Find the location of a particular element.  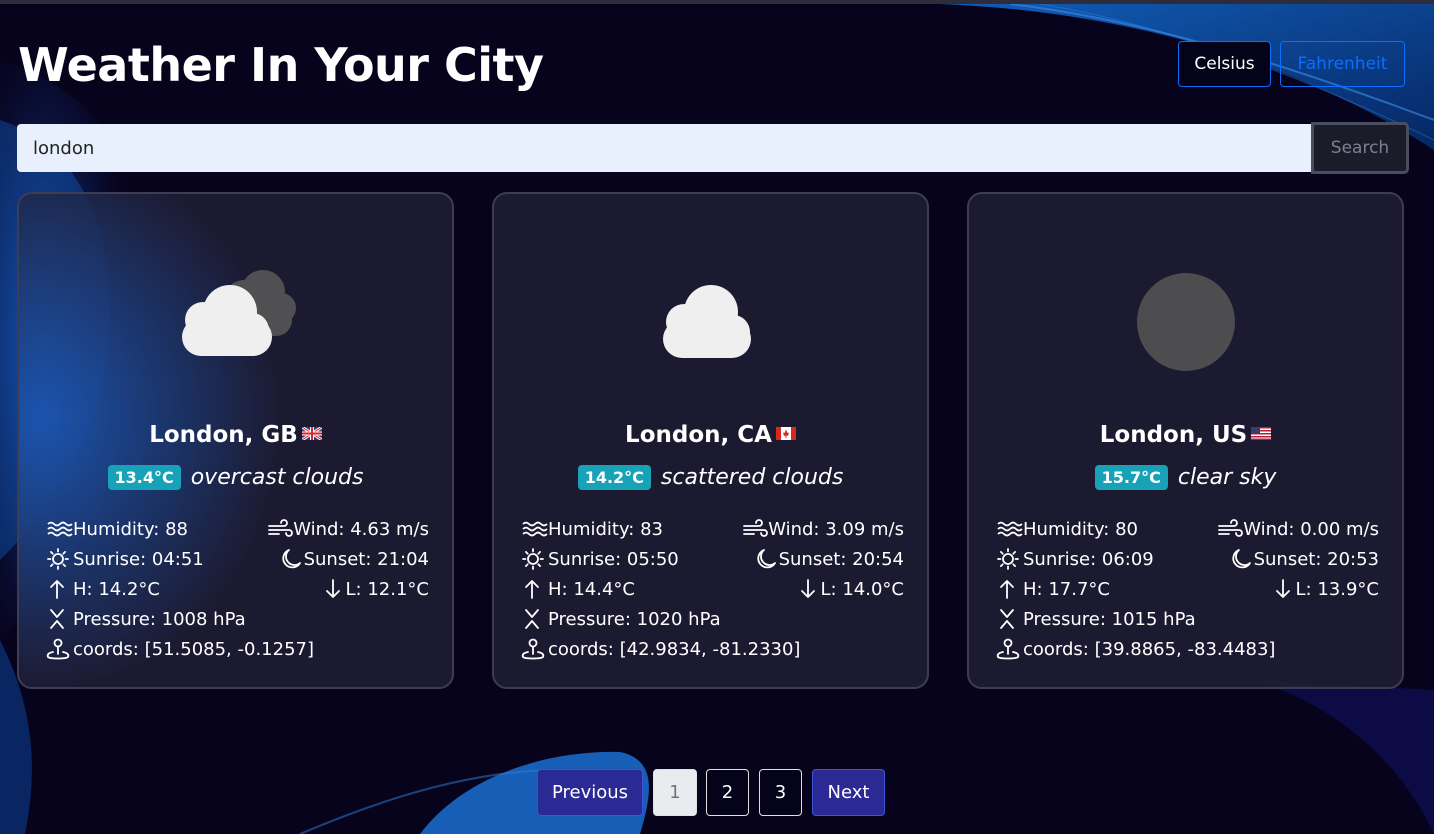

pressure-value: Pressure: 1020 hPa is located at coordinates (634, 619).